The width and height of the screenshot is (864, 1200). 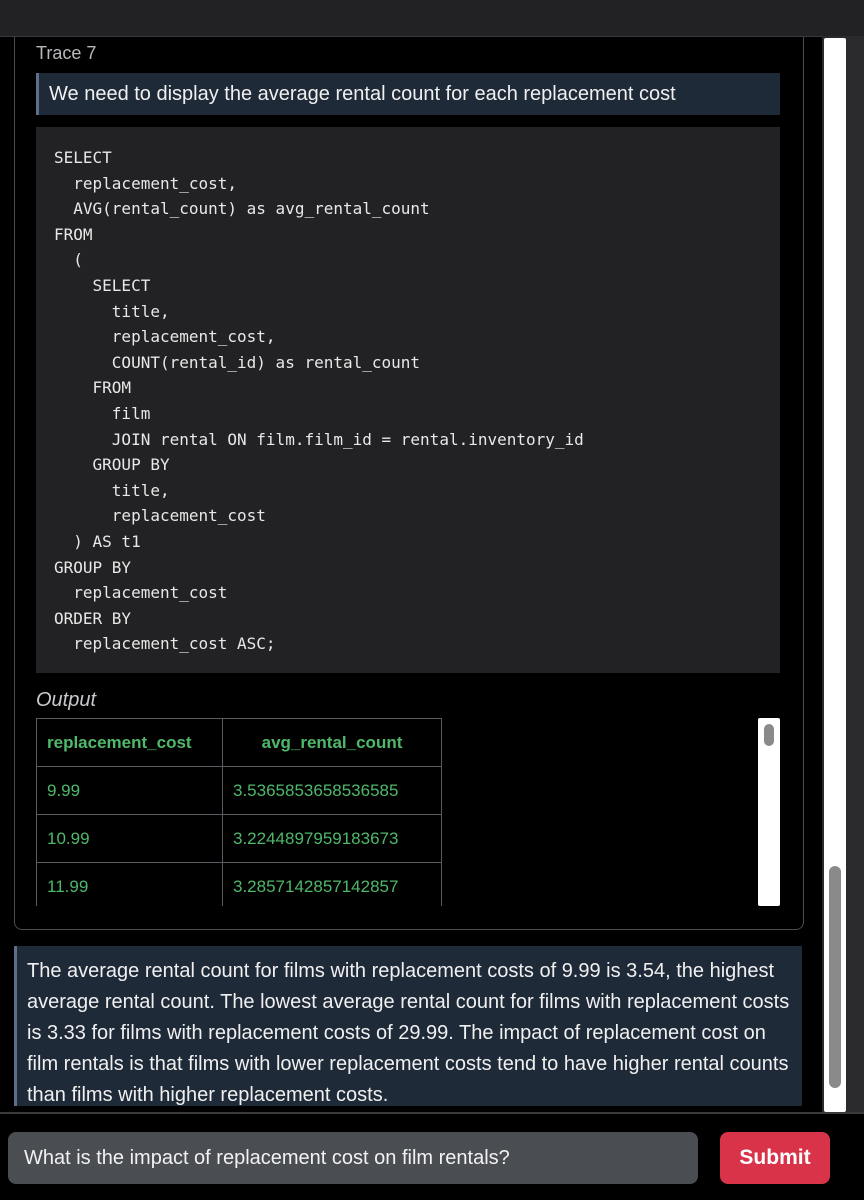 What do you see at coordinates (332, 742) in the screenshot?
I see `column-header-avg-rental-count: avg_rental_count` at bounding box center [332, 742].